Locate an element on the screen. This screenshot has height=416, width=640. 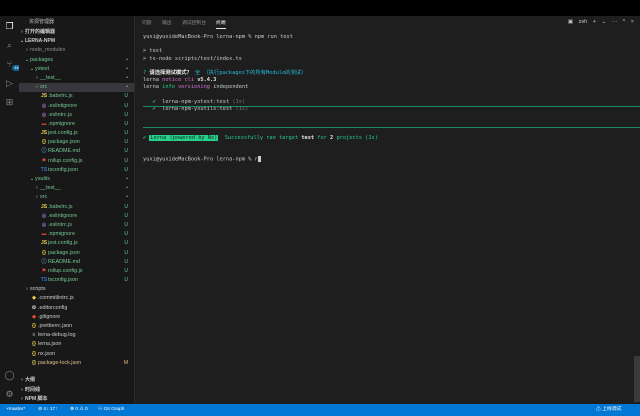
more-actions-icon: ··· is located at coordinates (615, 22).